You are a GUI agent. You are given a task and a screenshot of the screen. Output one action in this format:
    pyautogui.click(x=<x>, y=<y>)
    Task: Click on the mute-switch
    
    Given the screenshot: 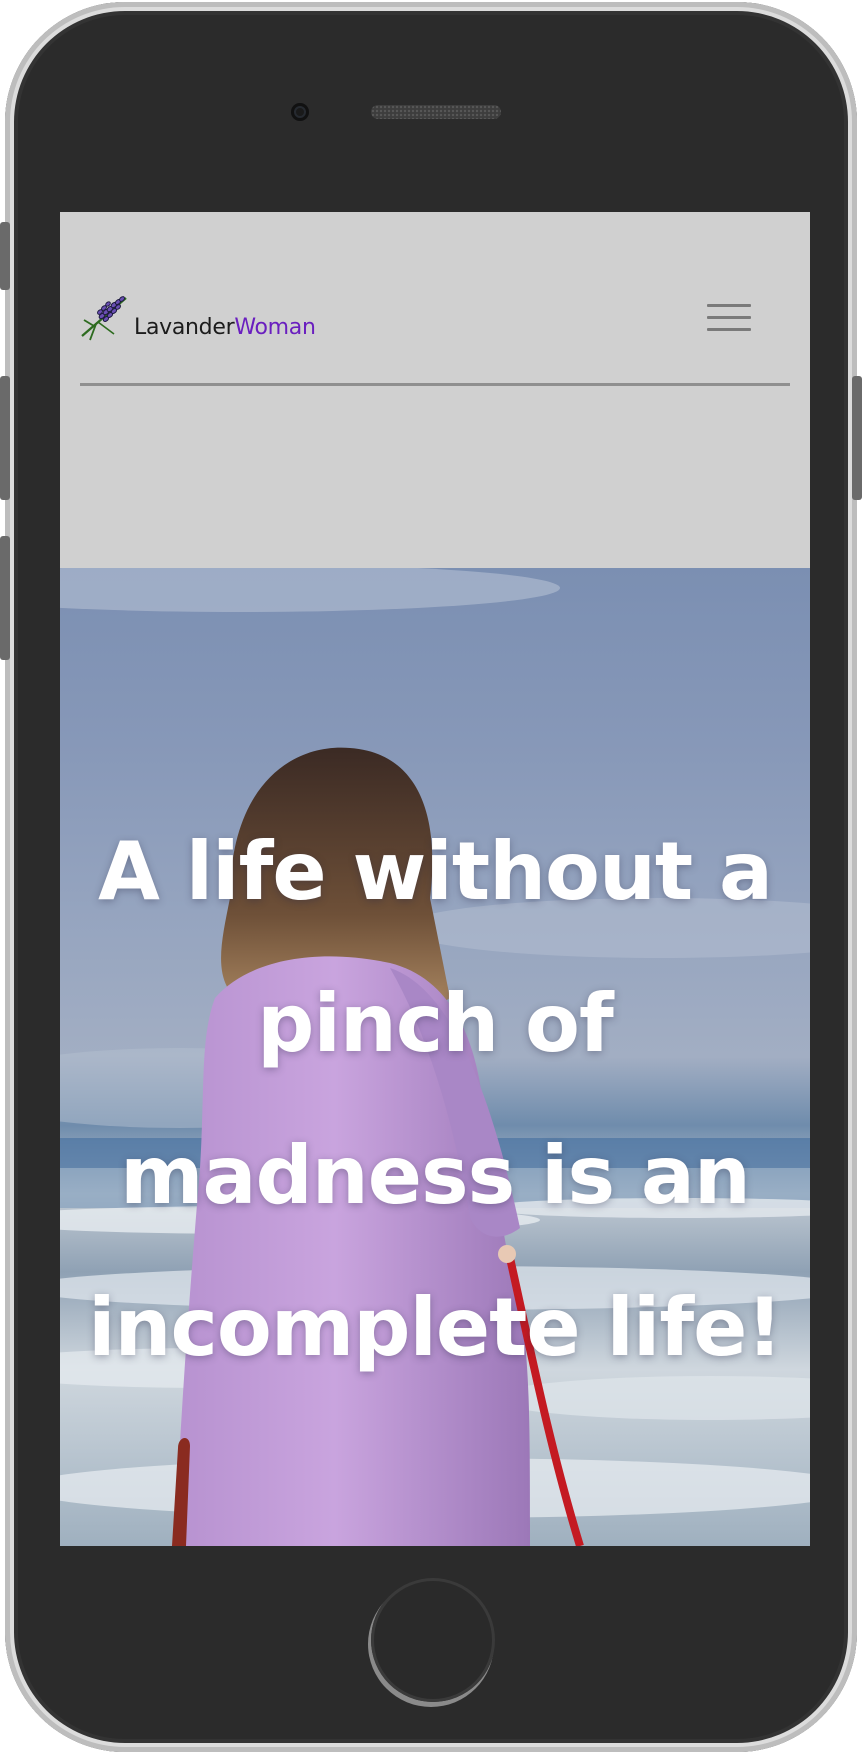 What is the action you would take?
    pyautogui.click(x=5, y=256)
    